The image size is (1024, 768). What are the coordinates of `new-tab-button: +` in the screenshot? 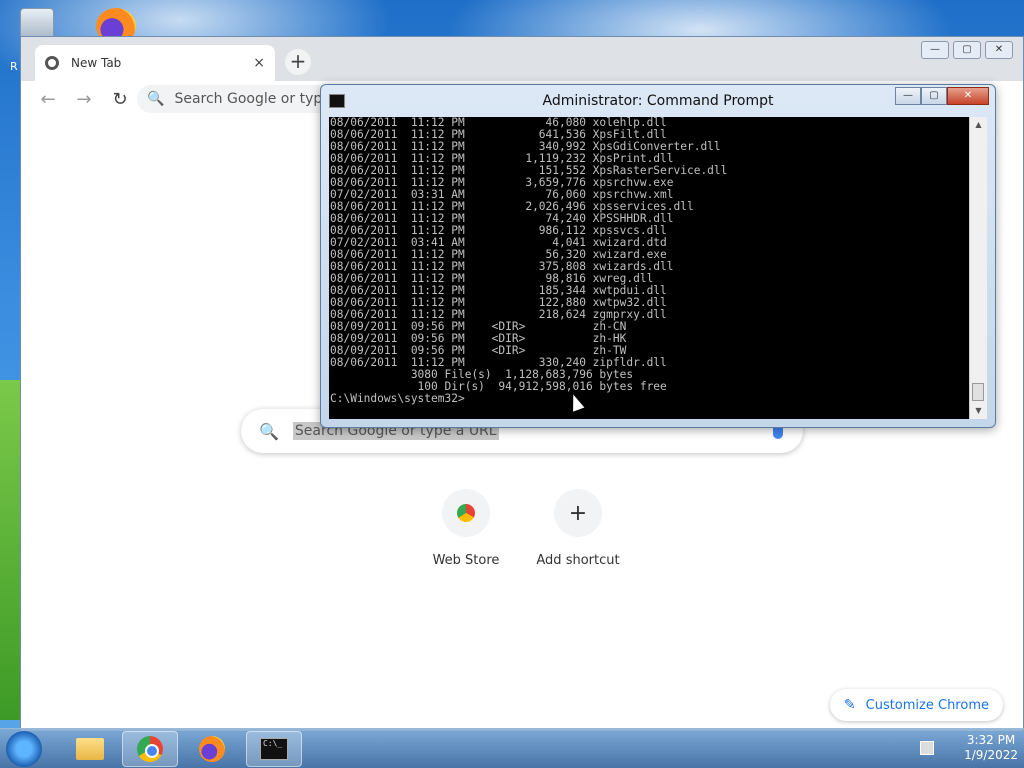 It's located at (298, 62).